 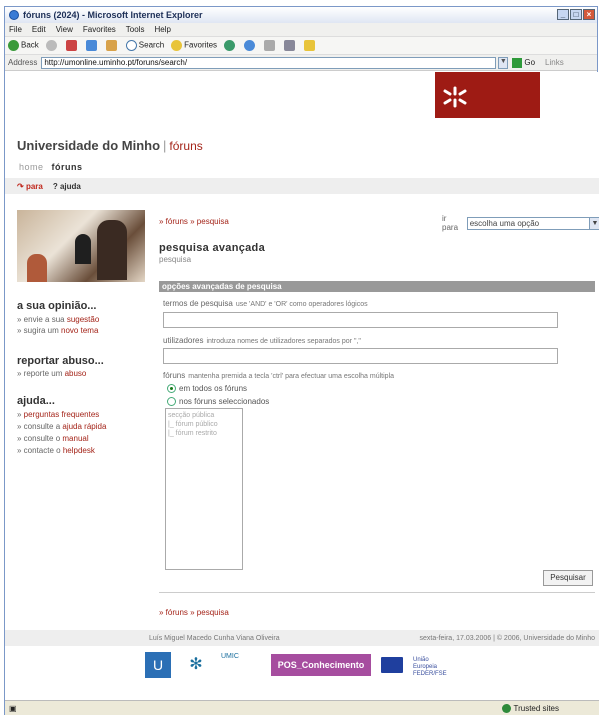 What do you see at coordinates (563, 14) in the screenshot?
I see `minimize-button: _` at bounding box center [563, 14].